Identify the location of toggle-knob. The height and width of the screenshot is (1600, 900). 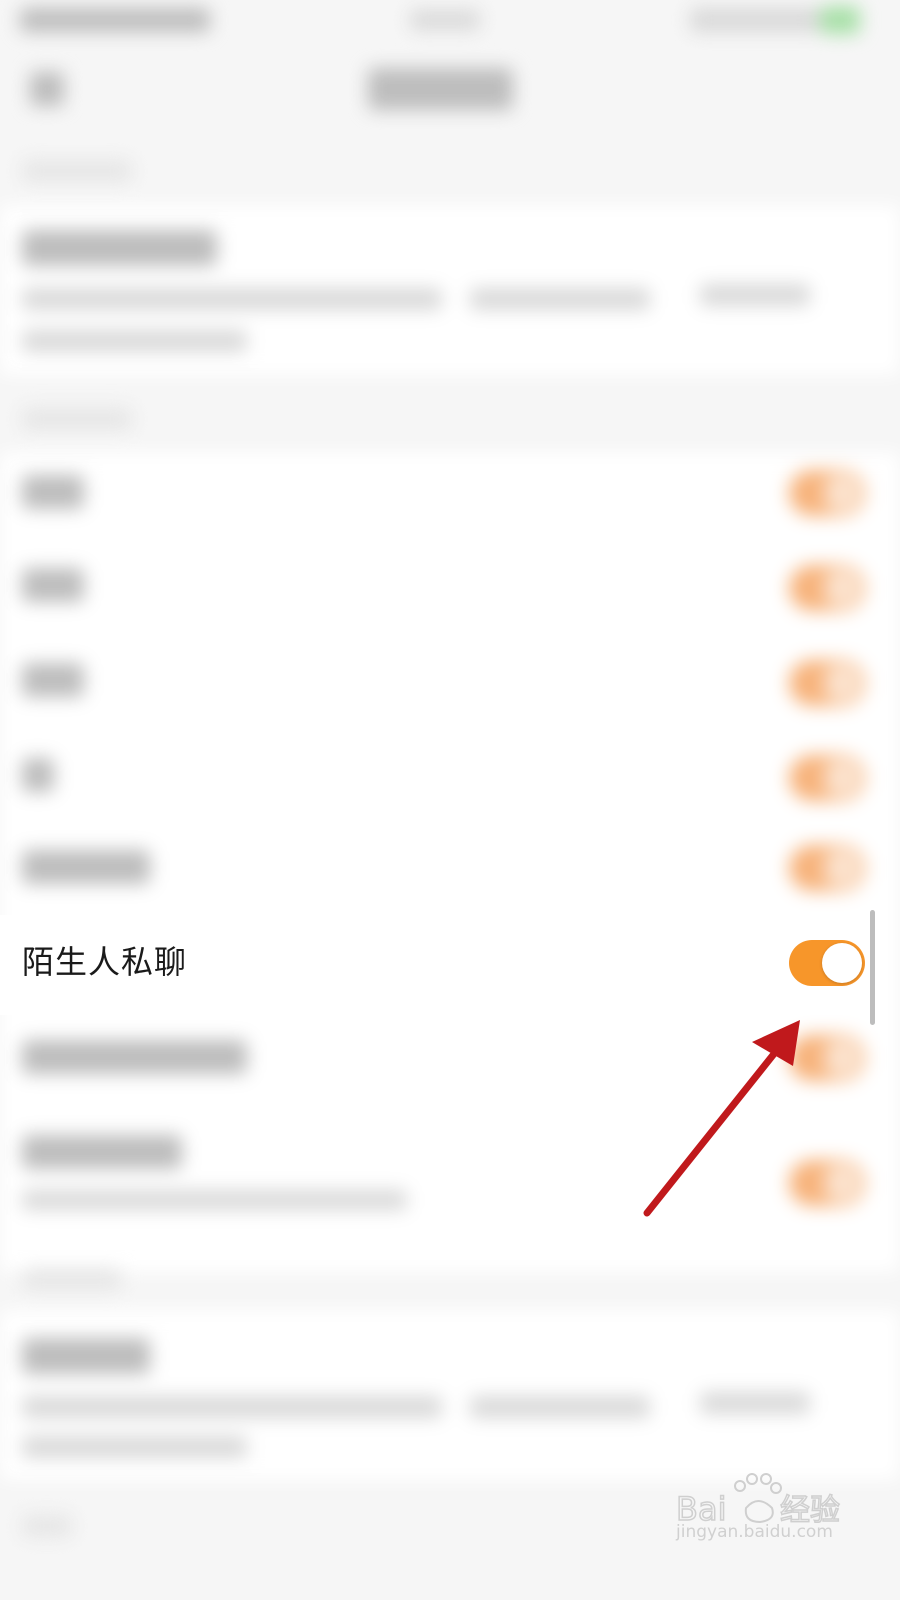
(842, 963).